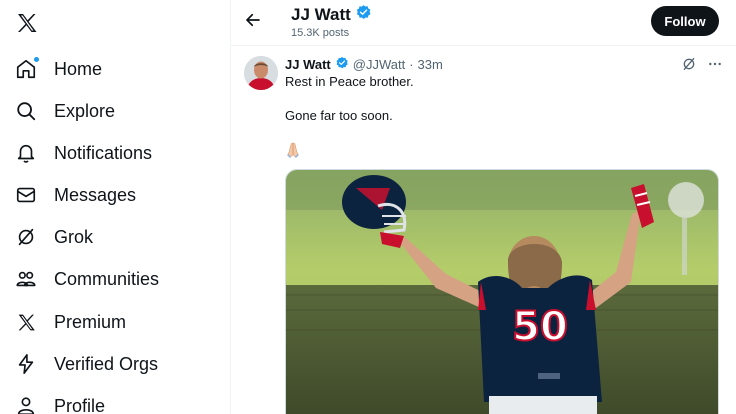  What do you see at coordinates (95, 194) in the screenshot?
I see `nav-label-messages: Messages` at bounding box center [95, 194].